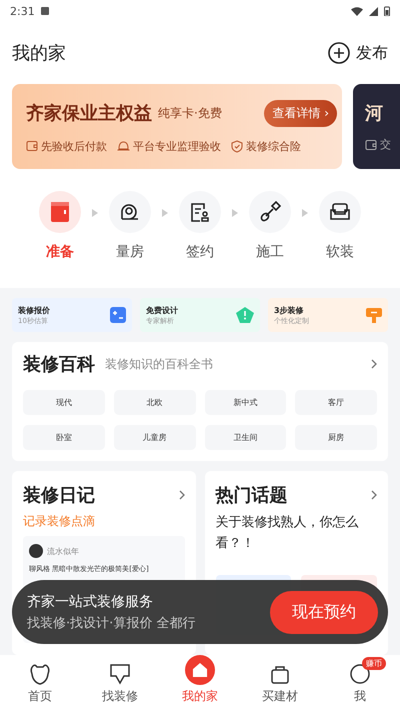 The width and height of the screenshot is (400, 711). I want to click on section-subtitle: 装修知识的百科全书, so click(159, 364).